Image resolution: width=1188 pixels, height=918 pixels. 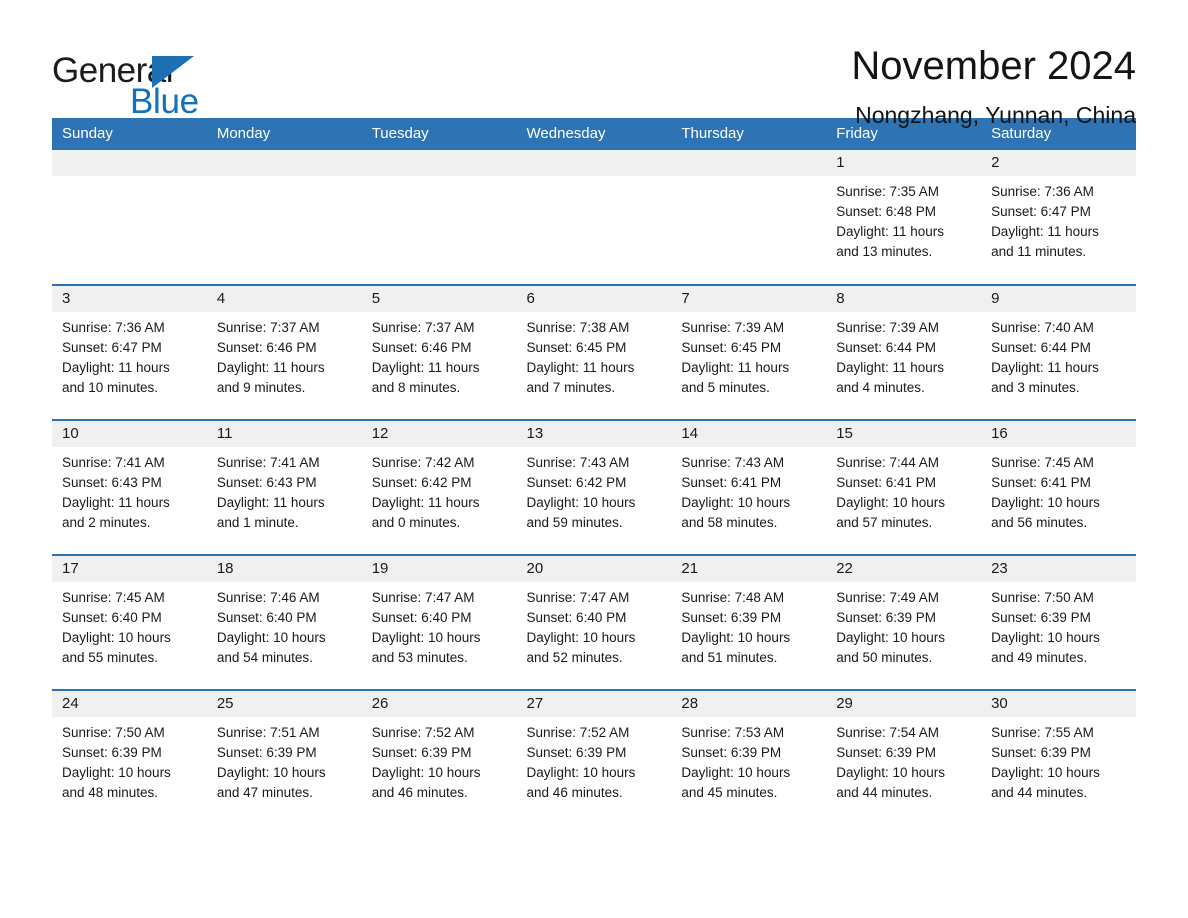 I want to click on weekday-header-thursday: Thursday, so click(x=749, y=134).